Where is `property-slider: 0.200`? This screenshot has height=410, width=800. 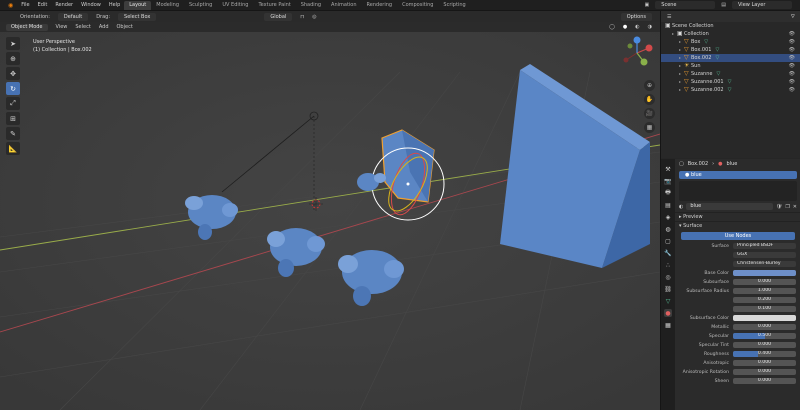 property-slider: 0.200 is located at coordinates (764, 300).